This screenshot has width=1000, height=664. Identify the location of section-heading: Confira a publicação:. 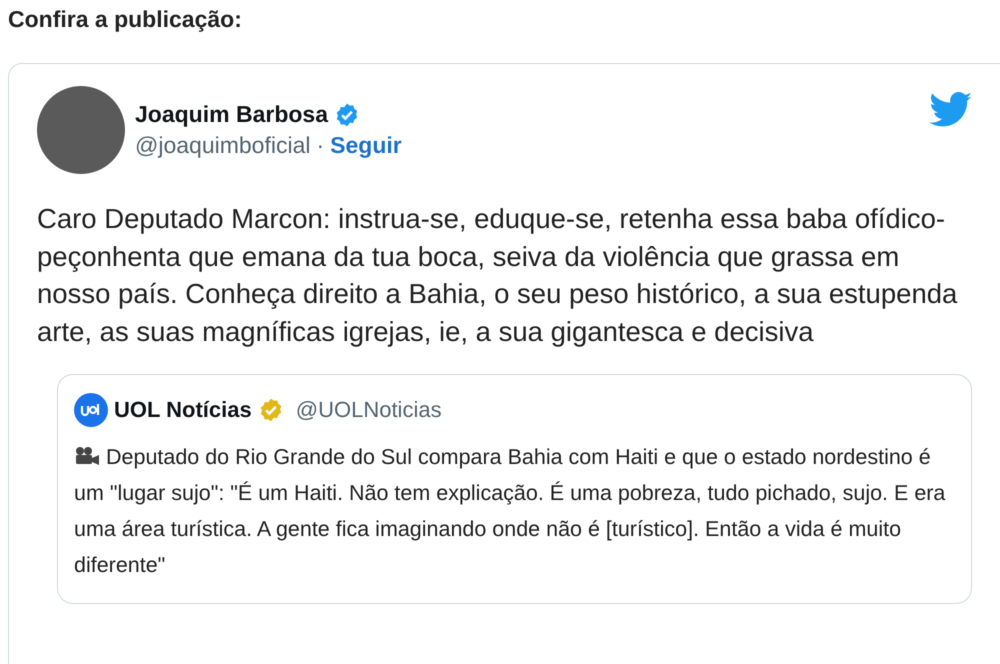
(125, 19).